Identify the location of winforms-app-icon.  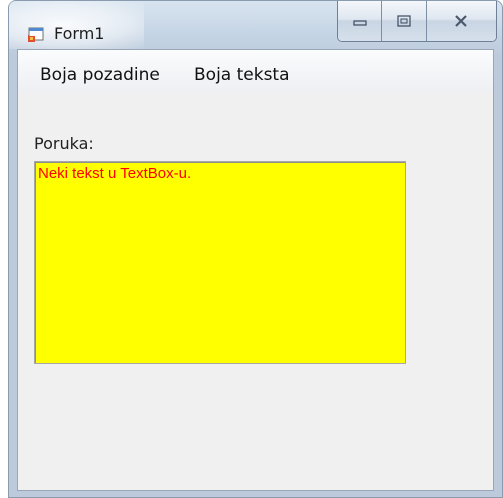
(36, 34).